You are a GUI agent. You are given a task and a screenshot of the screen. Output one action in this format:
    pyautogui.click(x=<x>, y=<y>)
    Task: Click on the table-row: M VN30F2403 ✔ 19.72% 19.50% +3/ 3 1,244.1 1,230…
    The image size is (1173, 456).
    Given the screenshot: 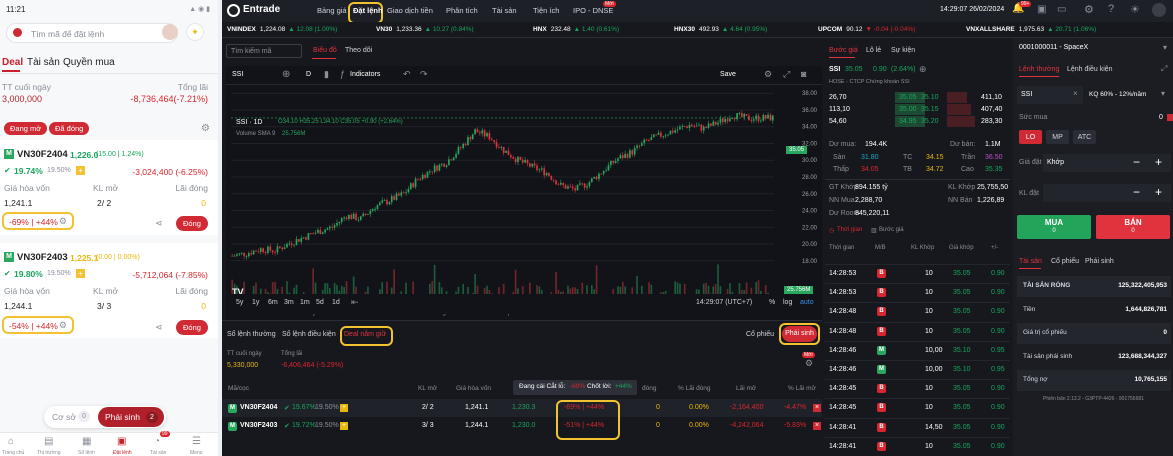 What is the action you would take?
    pyautogui.click(x=522, y=426)
    